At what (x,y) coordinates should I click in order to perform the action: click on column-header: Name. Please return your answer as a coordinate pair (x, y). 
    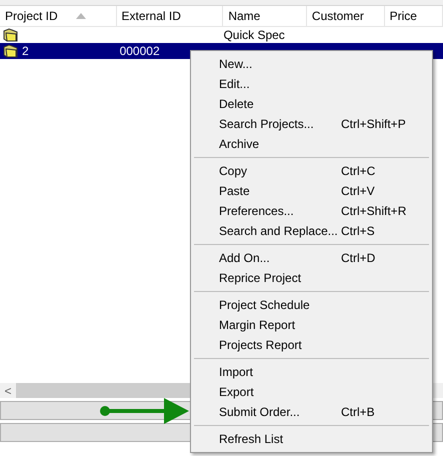
    Looking at the image, I should click on (265, 16).